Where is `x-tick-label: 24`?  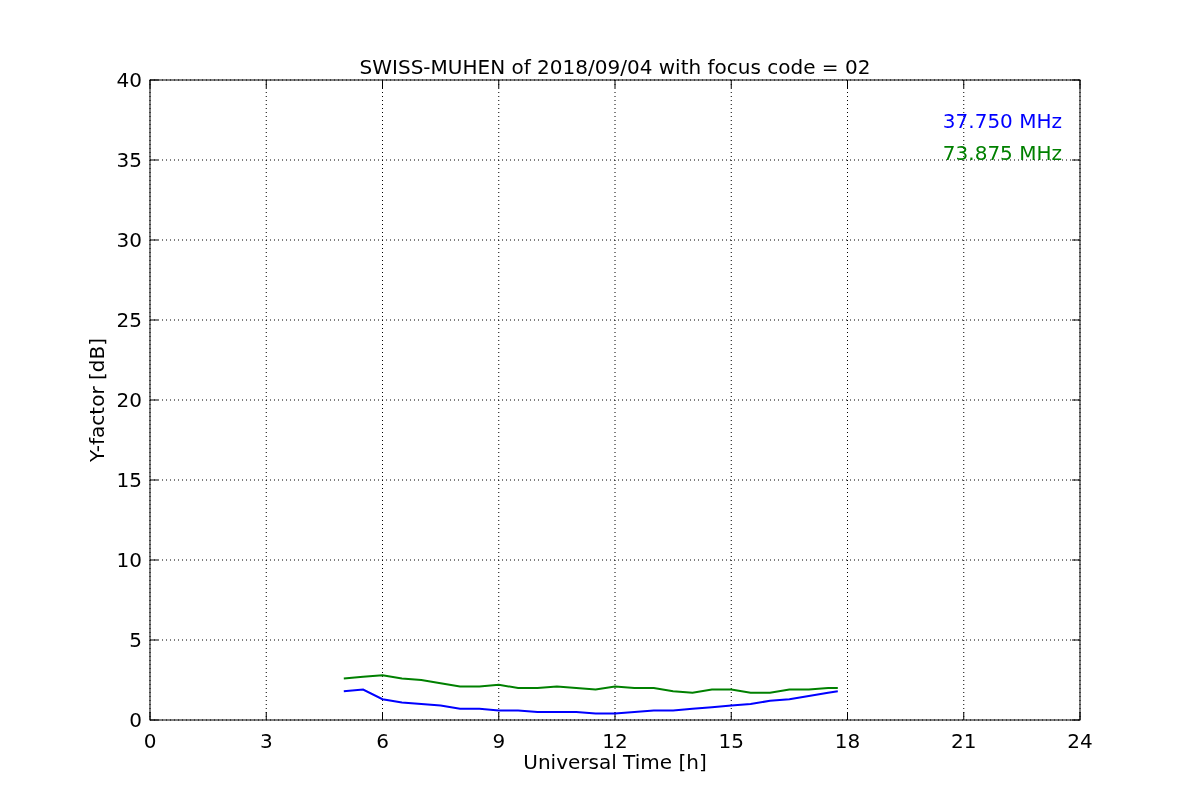
x-tick-label: 24 is located at coordinates (1080, 741).